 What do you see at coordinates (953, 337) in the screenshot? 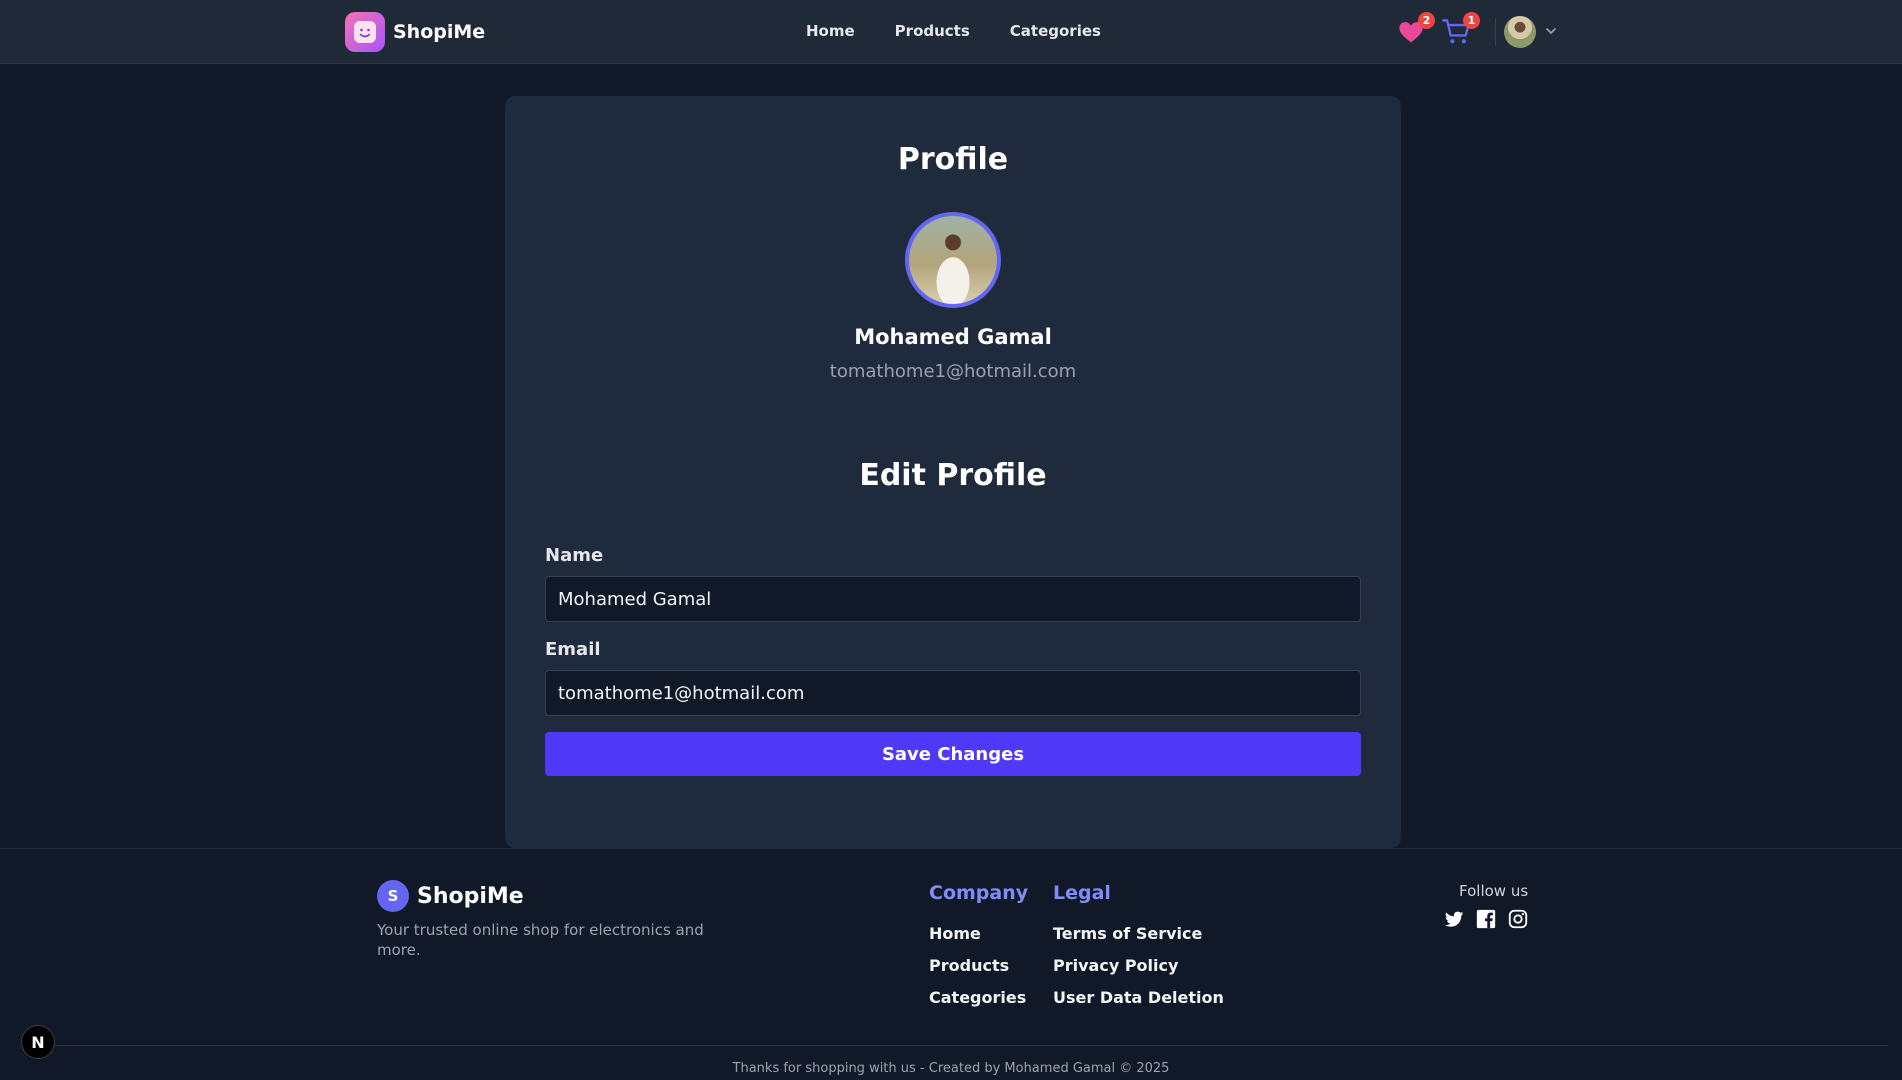
I see `profile-name: Mohamed Gamal` at bounding box center [953, 337].